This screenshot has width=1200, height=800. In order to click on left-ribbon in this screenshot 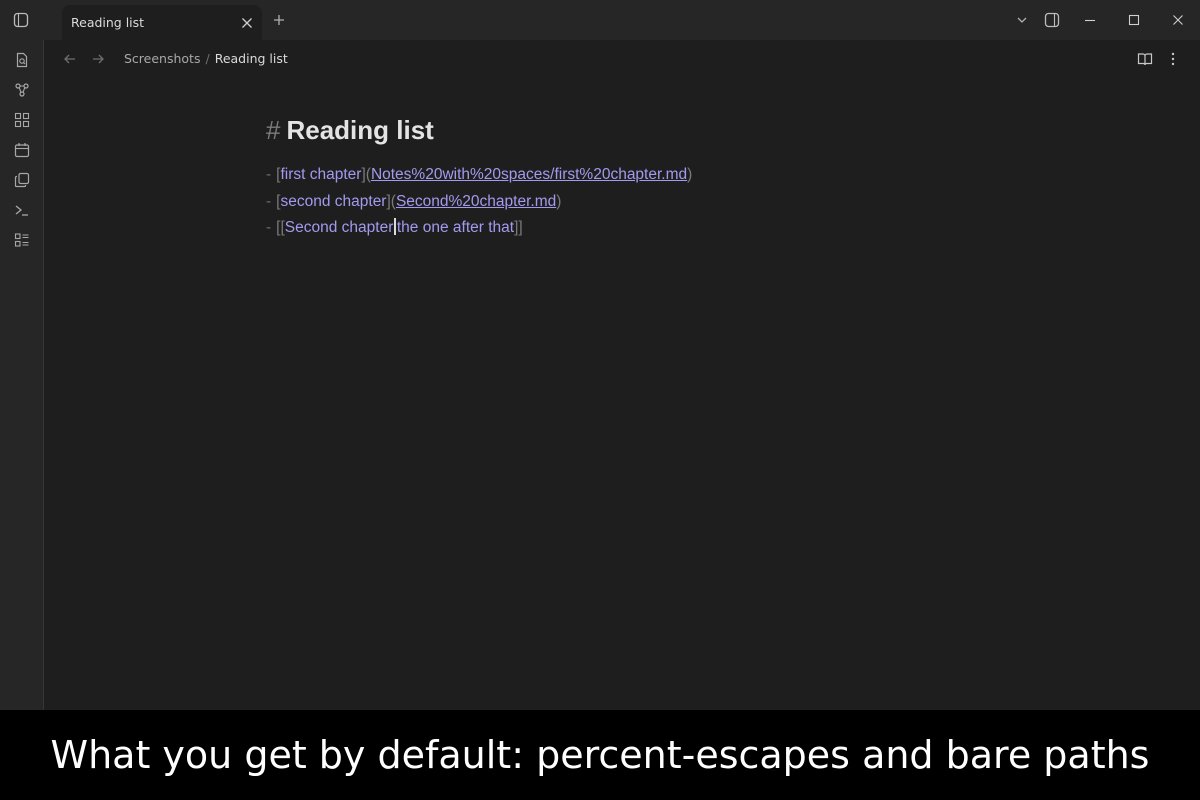, I will do `click(22, 375)`.